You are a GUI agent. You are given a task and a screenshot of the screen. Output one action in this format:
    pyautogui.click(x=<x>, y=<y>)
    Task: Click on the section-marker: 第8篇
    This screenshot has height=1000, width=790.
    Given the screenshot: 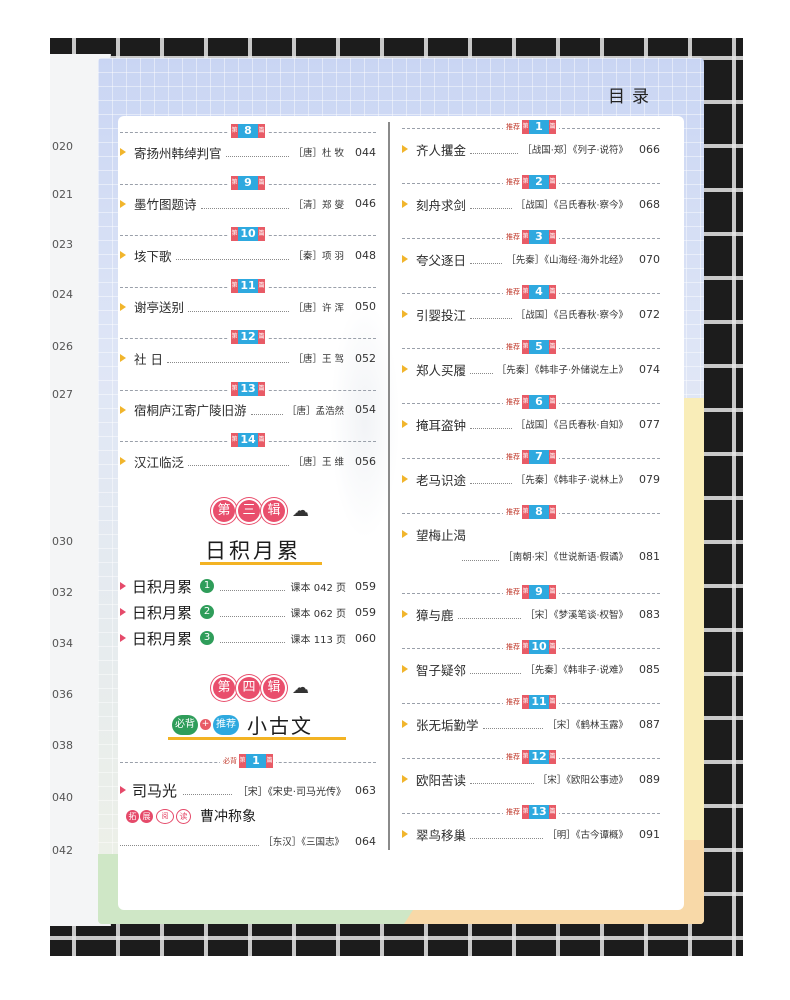 What is the action you would take?
    pyautogui.click(x=248, y=131)
    